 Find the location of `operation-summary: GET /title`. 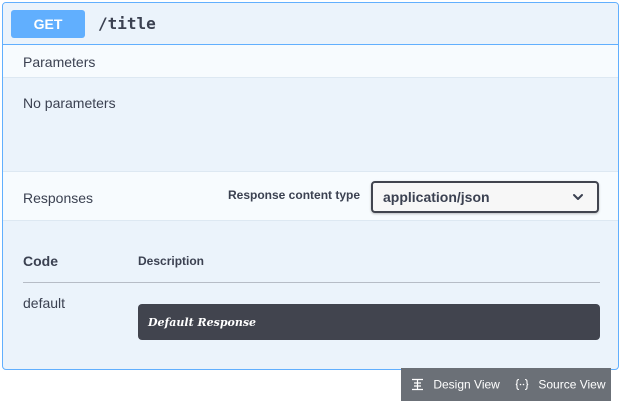

operation-summary: GET /title is located at coordinates (310, 24).